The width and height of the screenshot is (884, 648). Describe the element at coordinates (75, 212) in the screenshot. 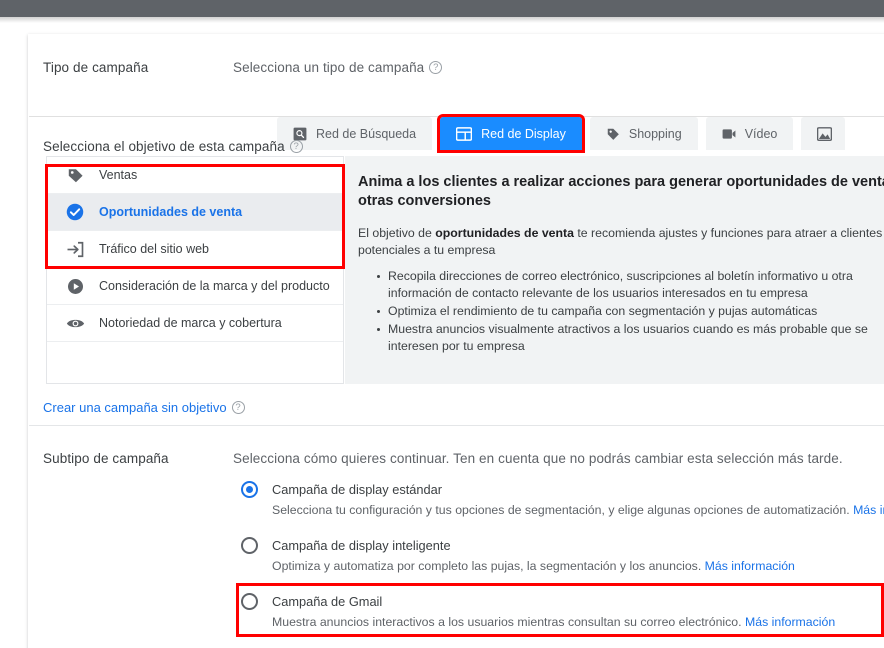

I see `check-circle-icon` at that location.